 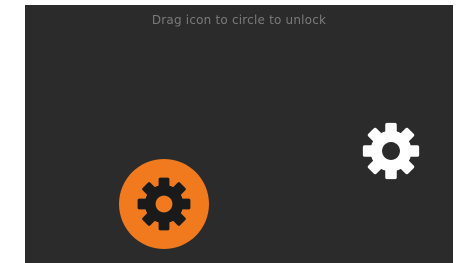 I want to click on draggable-unlock-icon, so click(x=391, y=151).